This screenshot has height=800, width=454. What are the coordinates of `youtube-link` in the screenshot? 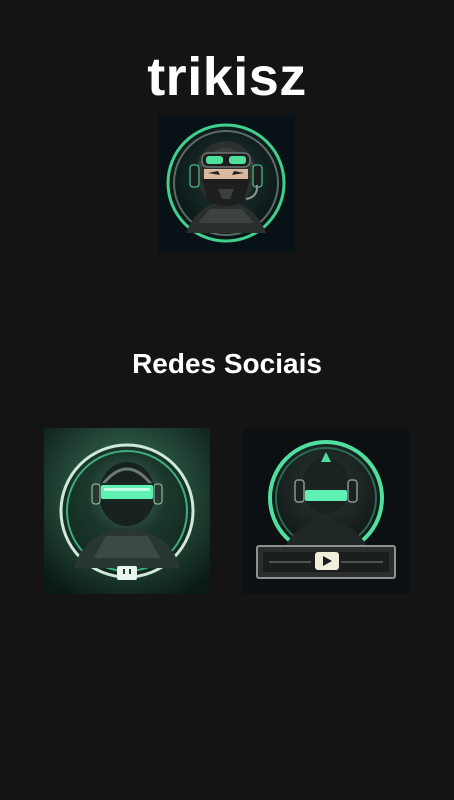 It's located at (326, 511).